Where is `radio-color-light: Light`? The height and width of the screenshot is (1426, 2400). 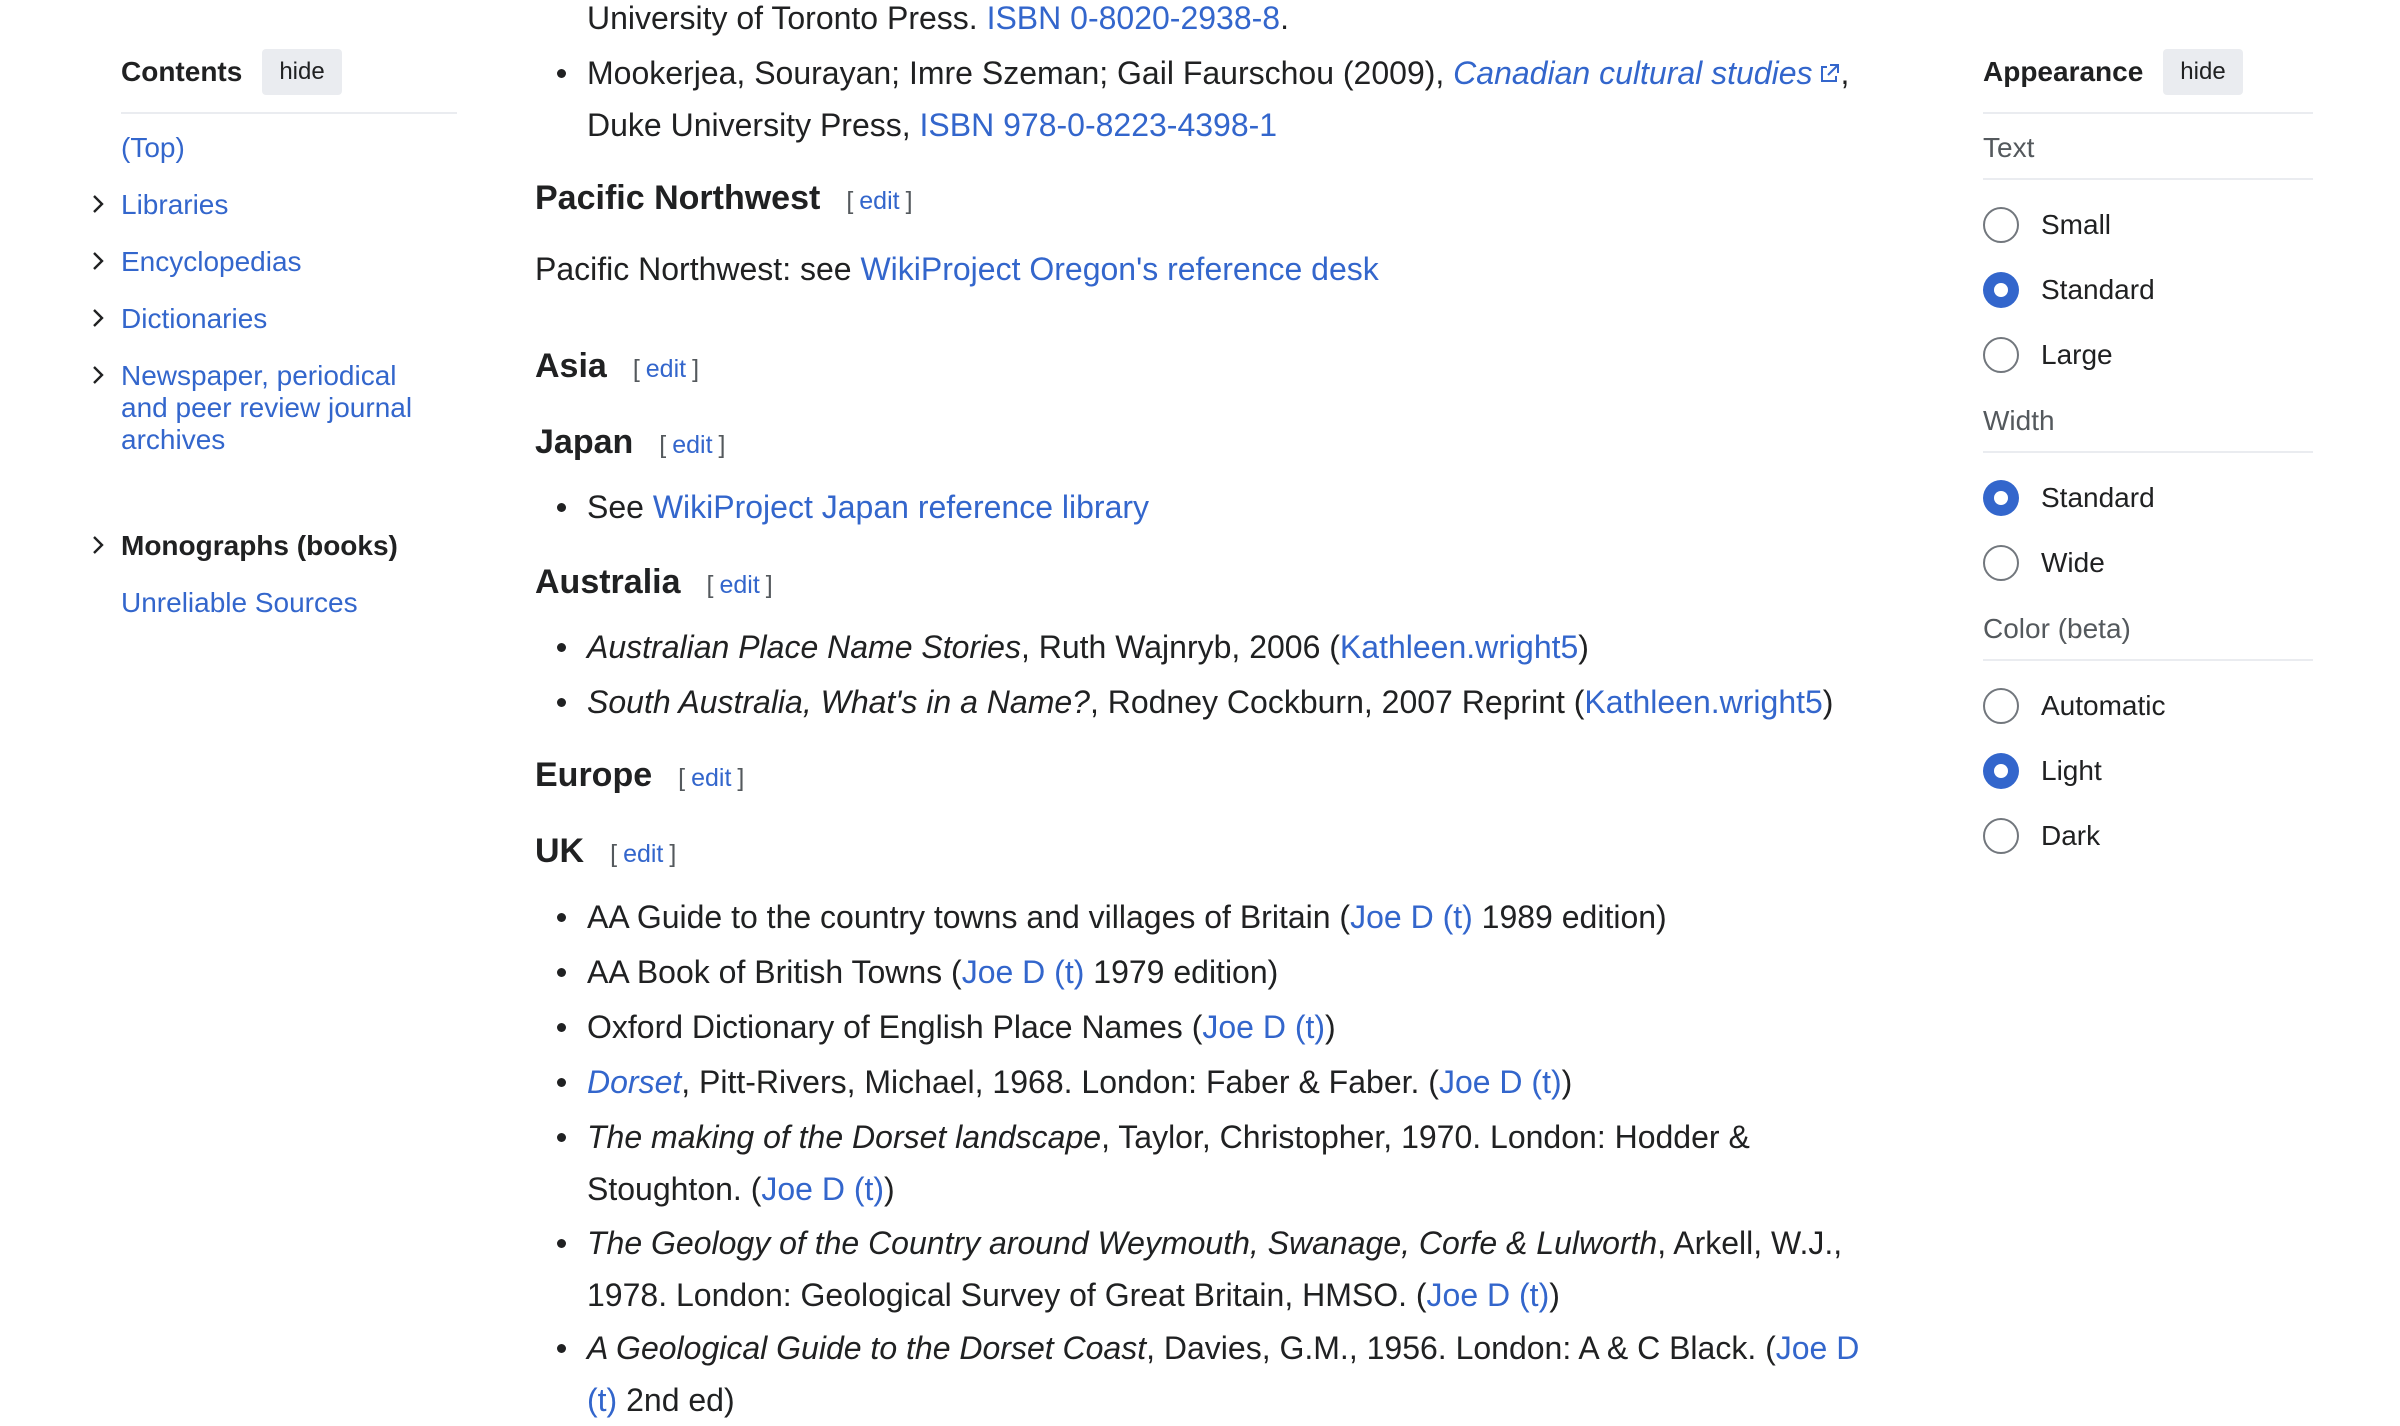
radio-color-light: Light is located at coordinates (2148, 770).